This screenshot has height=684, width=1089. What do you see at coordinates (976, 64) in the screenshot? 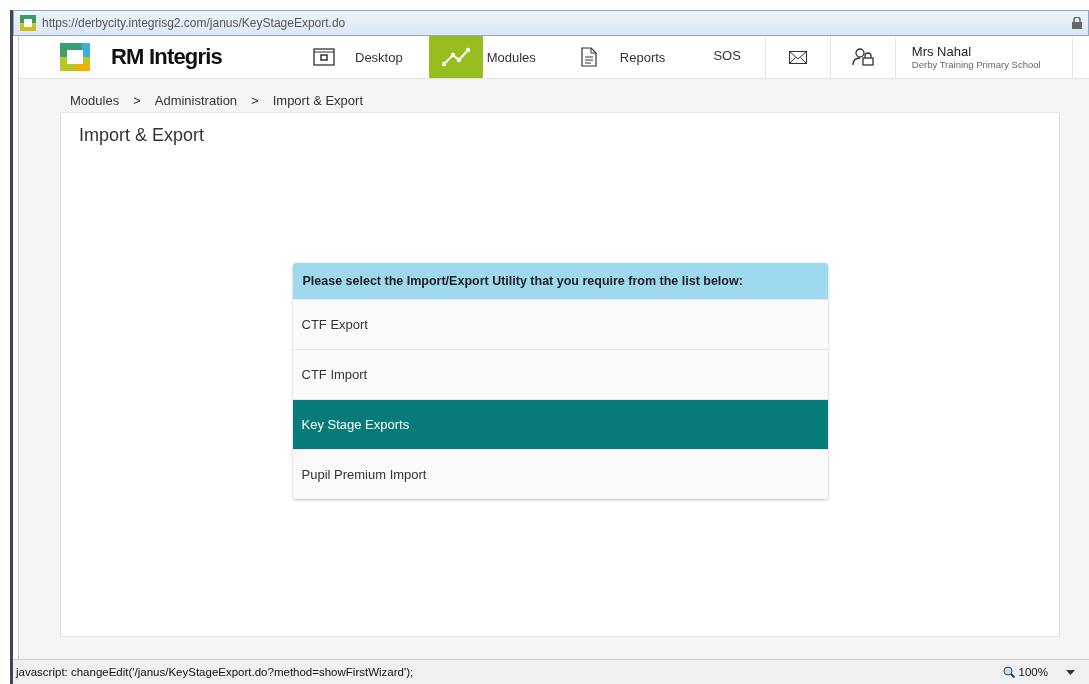
I see `school-name: Derby Training Primary School` at bounding box center [976, 64].